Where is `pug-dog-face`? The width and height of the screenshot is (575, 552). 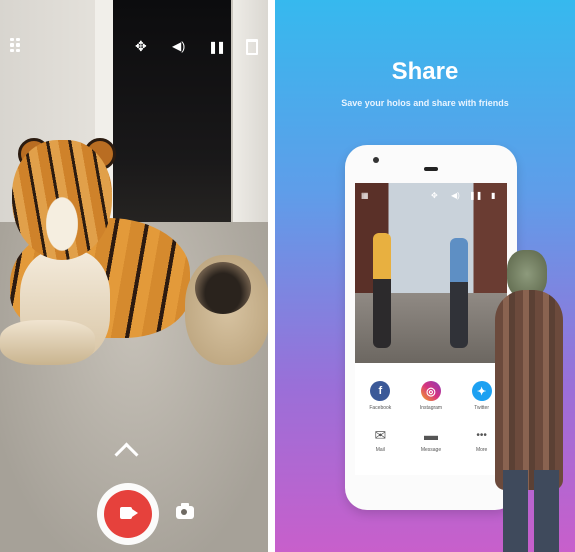 pug-dog-face is located at coordinates (223, 288).